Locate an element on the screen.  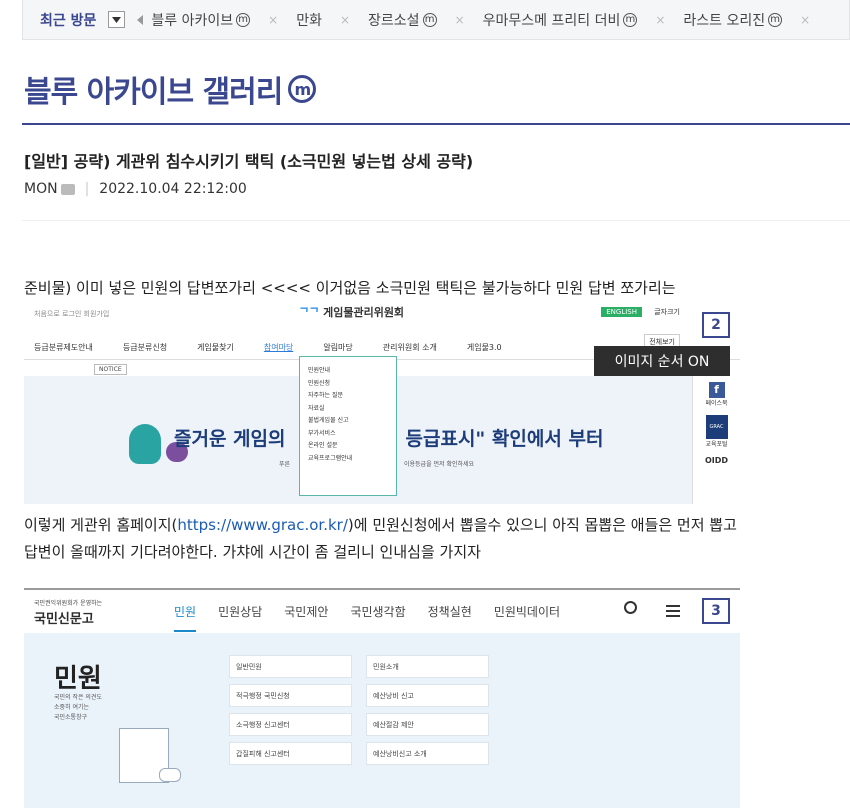
gallery-title: 블루 아카이브 갤러리 m is located at coordinates (170, 89).